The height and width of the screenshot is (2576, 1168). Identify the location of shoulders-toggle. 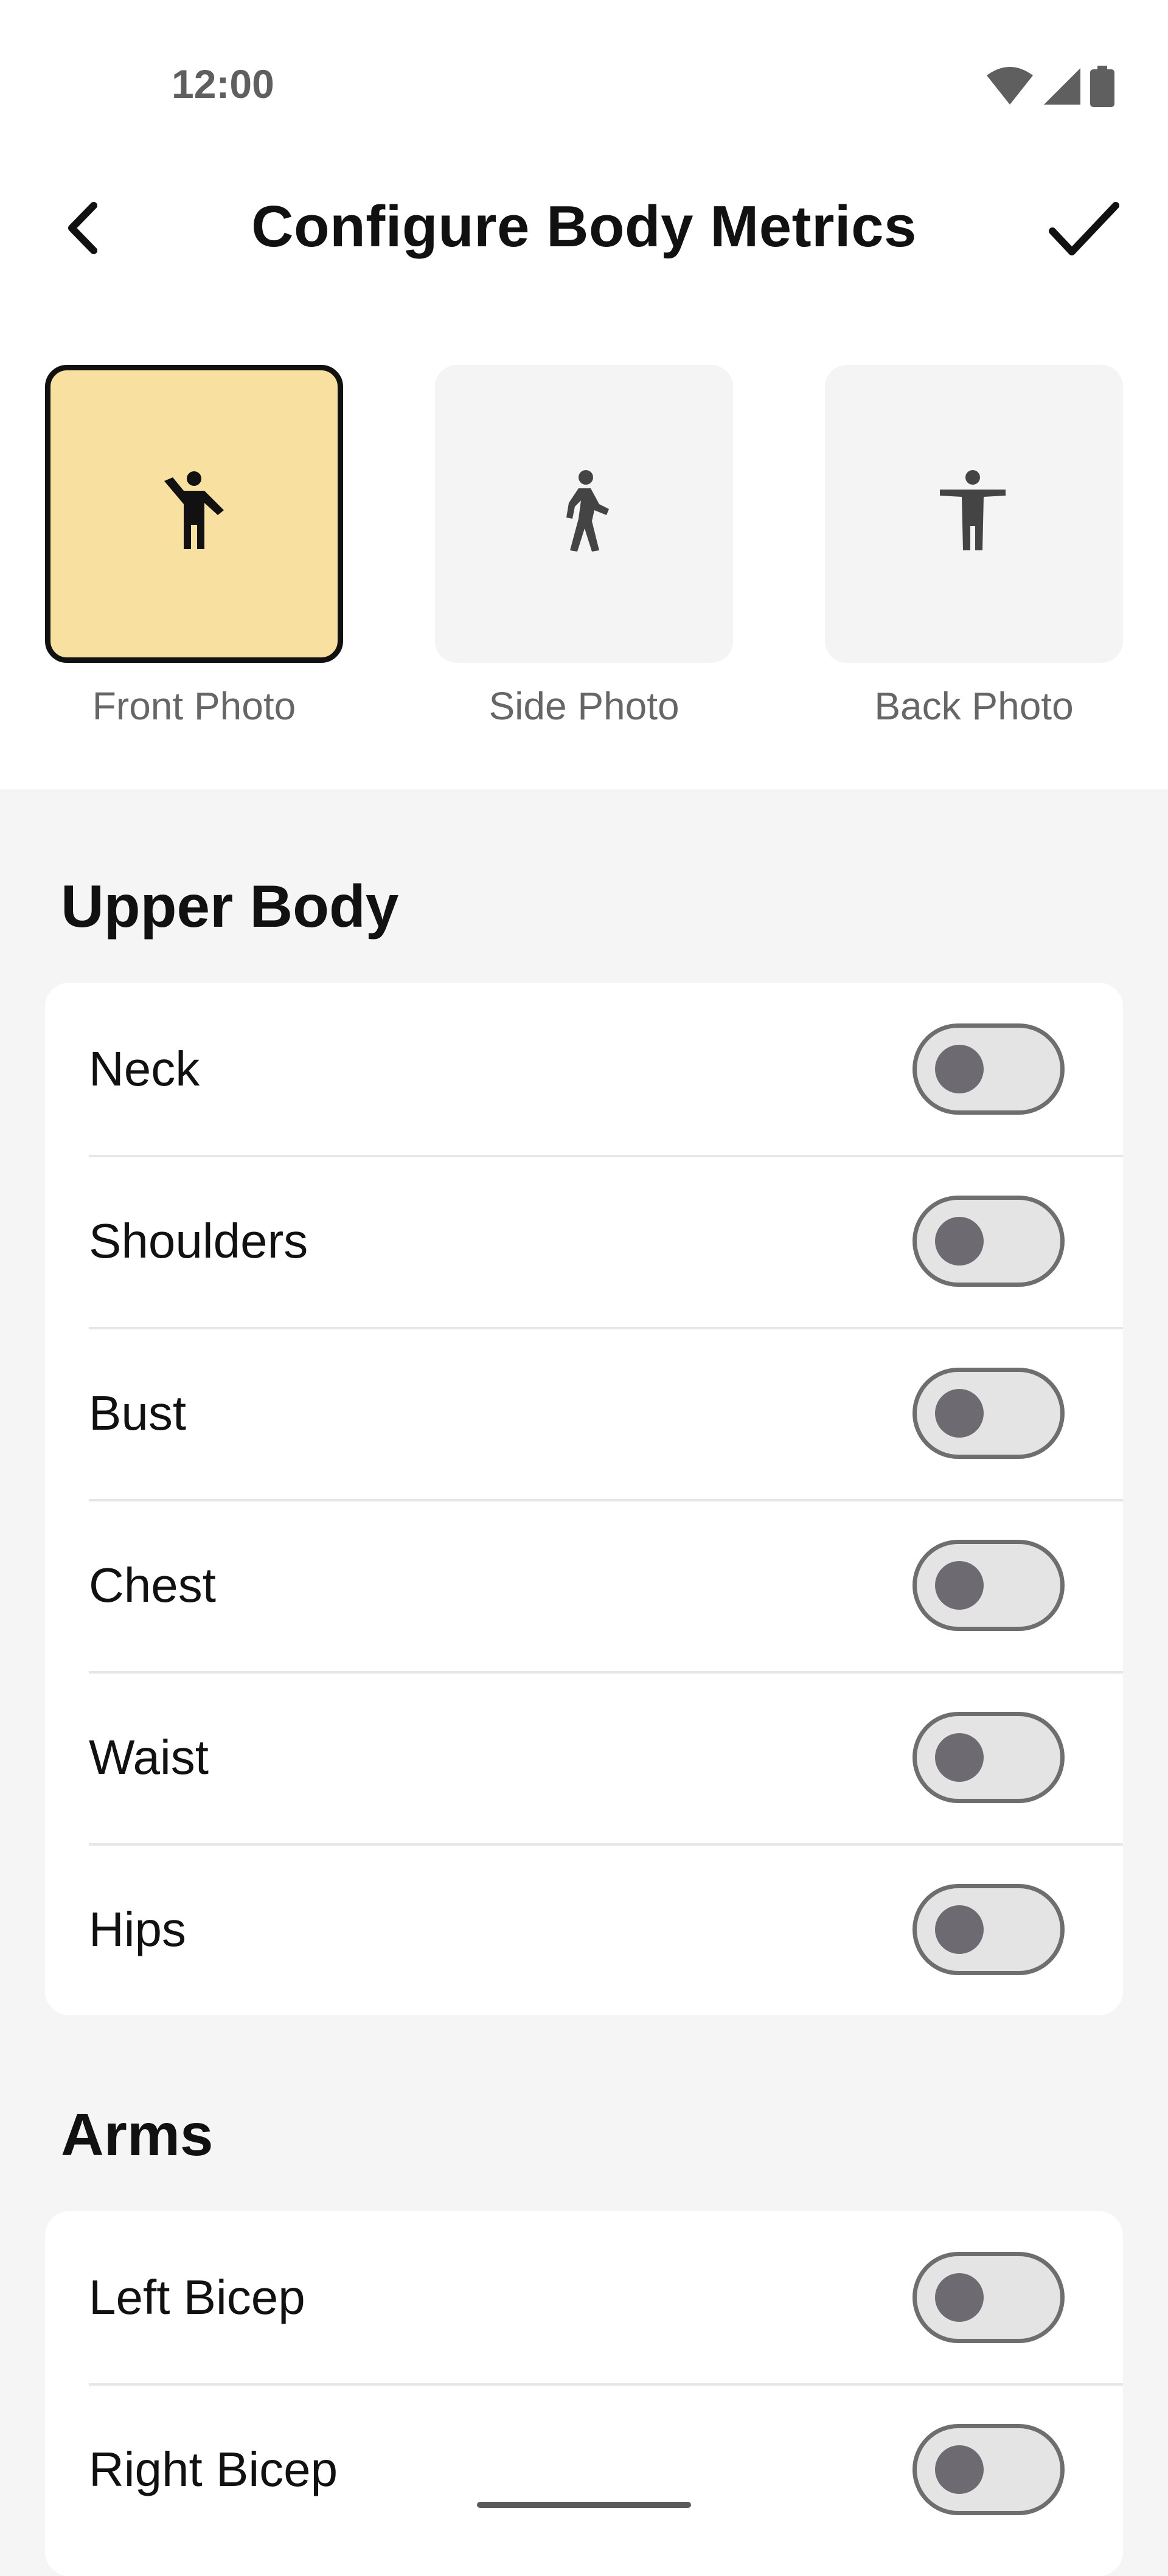
(988, 1241).